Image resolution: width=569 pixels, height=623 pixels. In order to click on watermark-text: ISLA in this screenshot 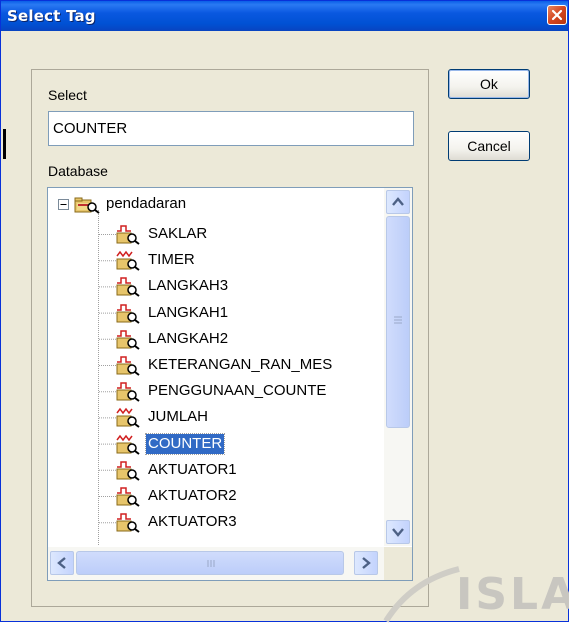, I will do `click(512, 594)`.